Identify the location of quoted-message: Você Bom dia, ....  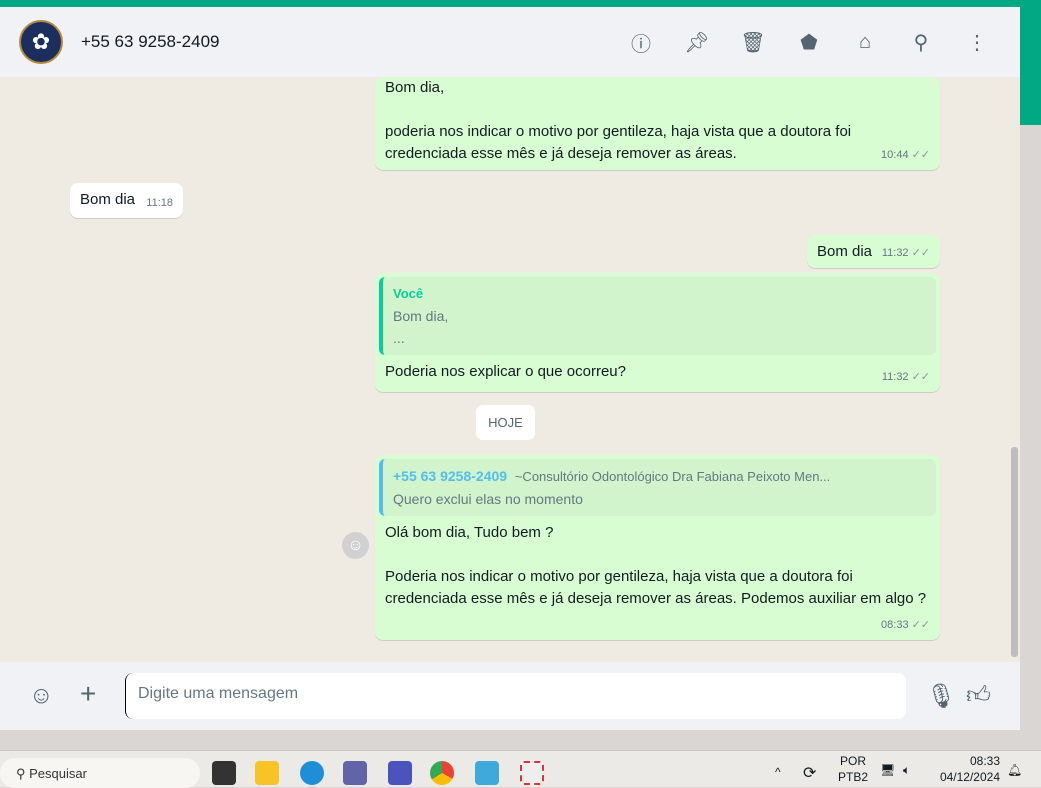
(657, 316).